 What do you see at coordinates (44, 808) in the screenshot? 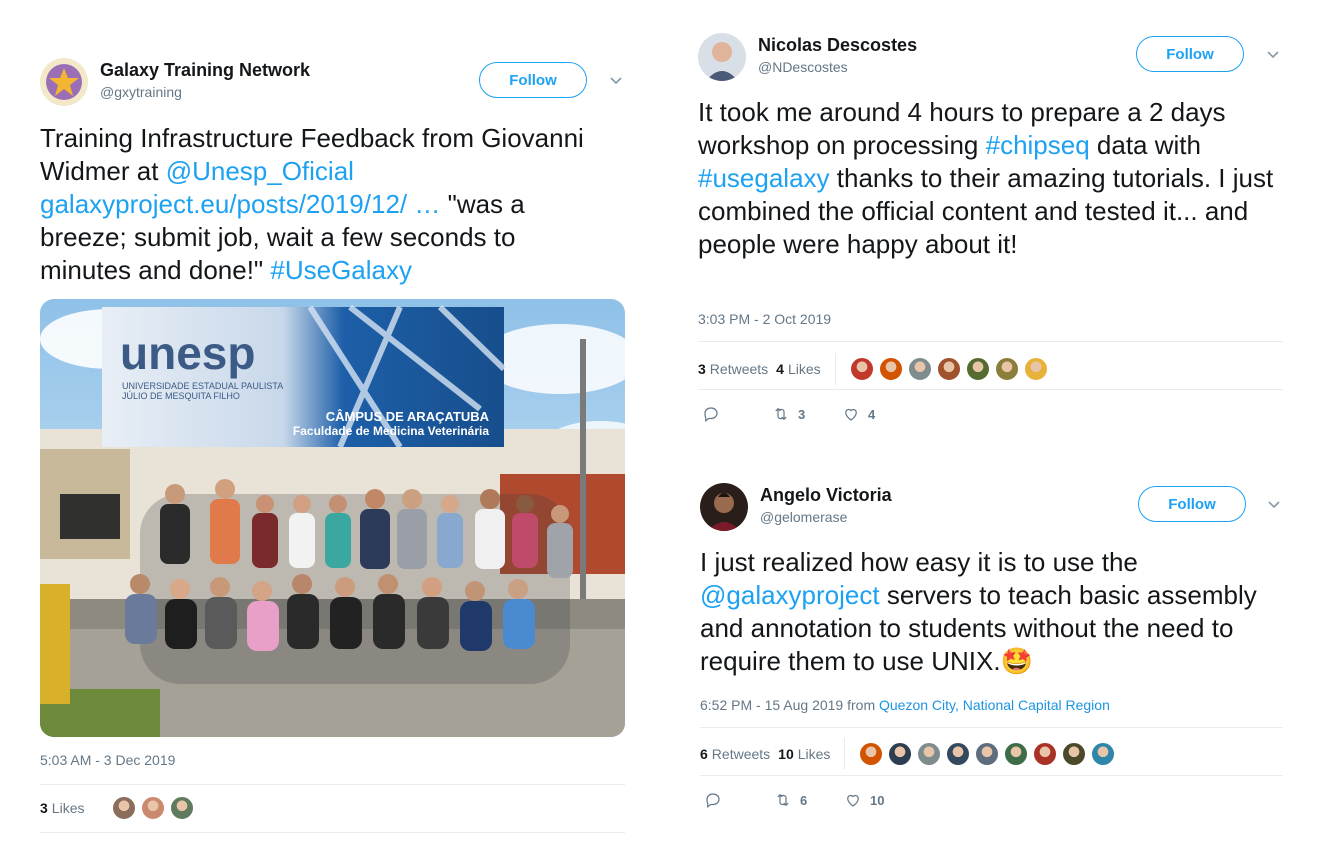
I see `likes-count: 3` at bounding box center [44, 808].